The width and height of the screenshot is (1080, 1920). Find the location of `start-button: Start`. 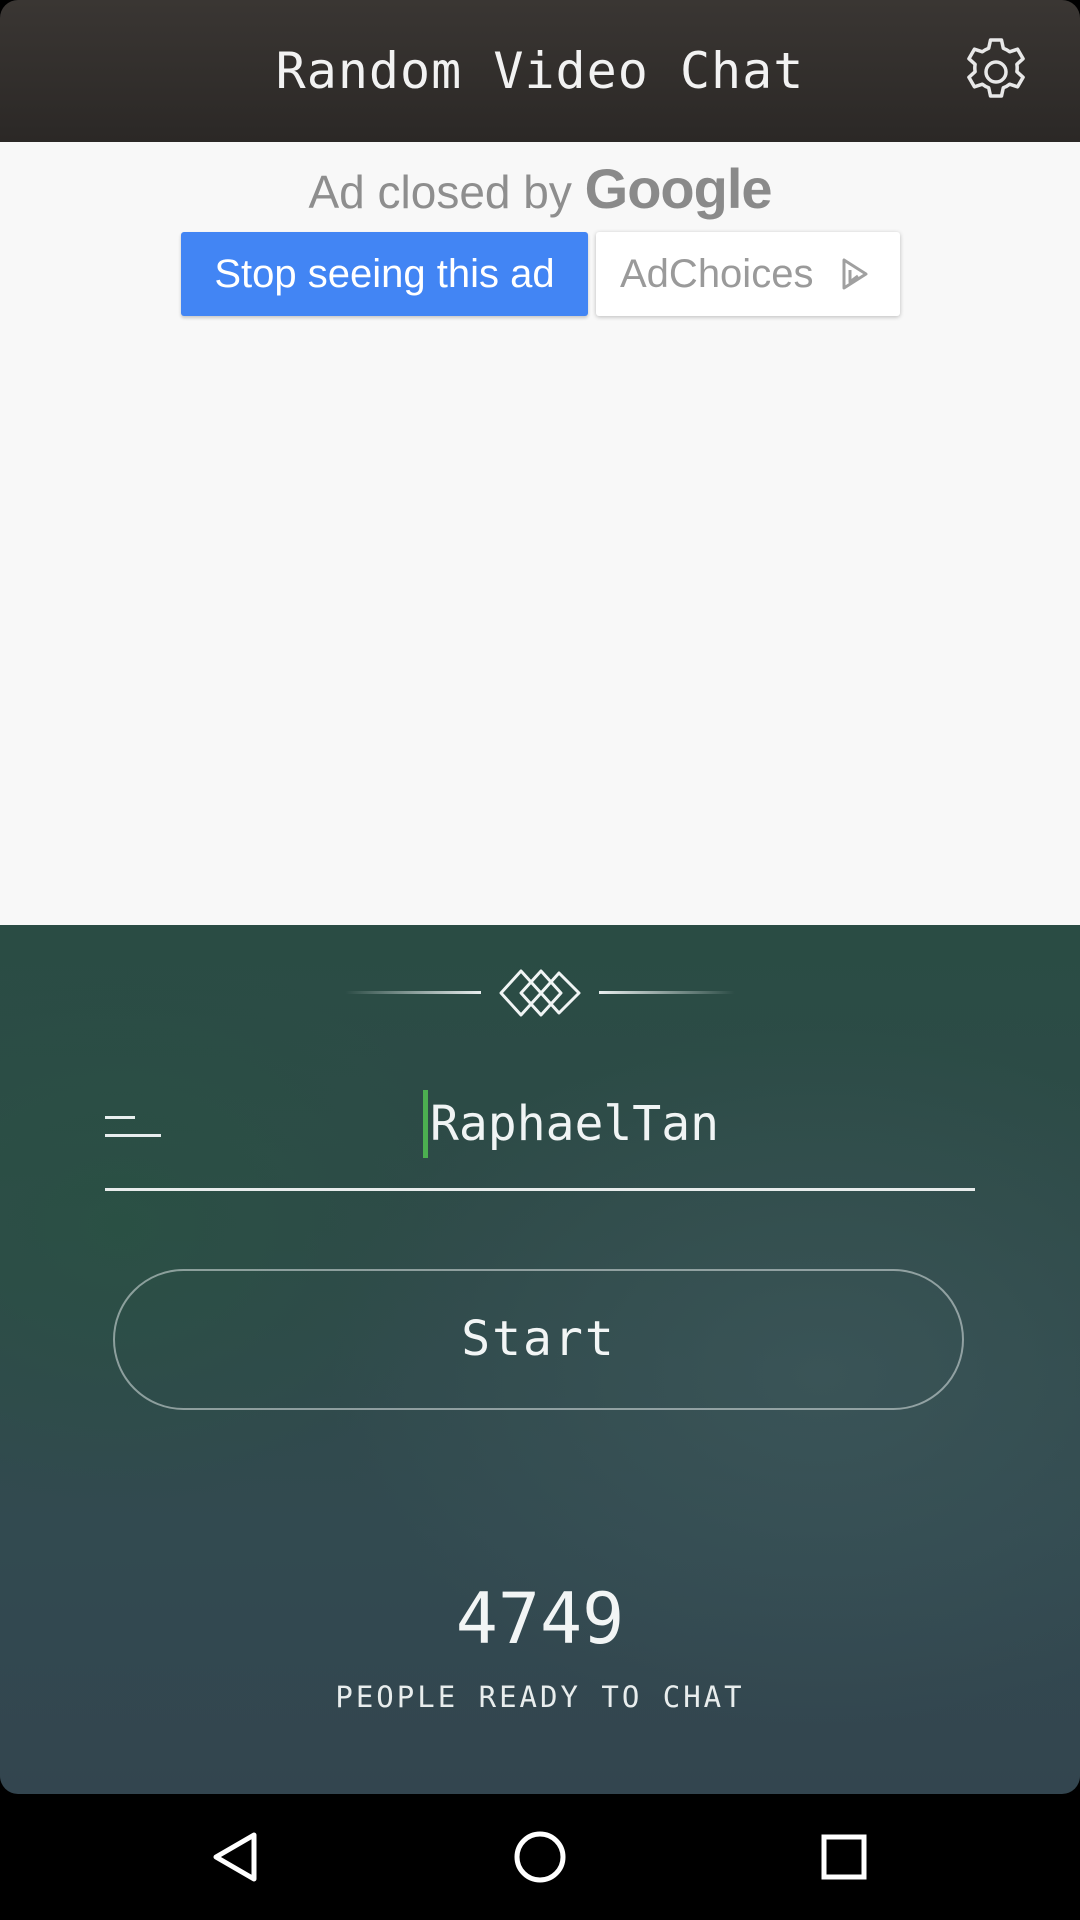

start-button: Start is located at coordinates (538, 1339).